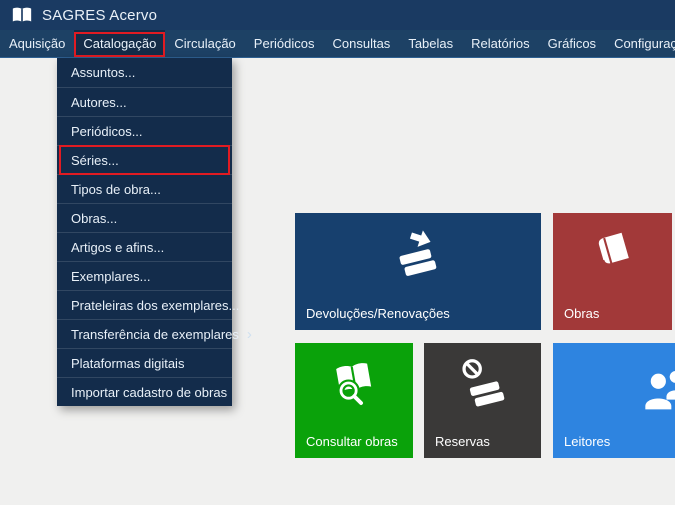 The image size is (675, 505). I want to click on tile-consultar-obras: Consultar obras, so click(354, 400).